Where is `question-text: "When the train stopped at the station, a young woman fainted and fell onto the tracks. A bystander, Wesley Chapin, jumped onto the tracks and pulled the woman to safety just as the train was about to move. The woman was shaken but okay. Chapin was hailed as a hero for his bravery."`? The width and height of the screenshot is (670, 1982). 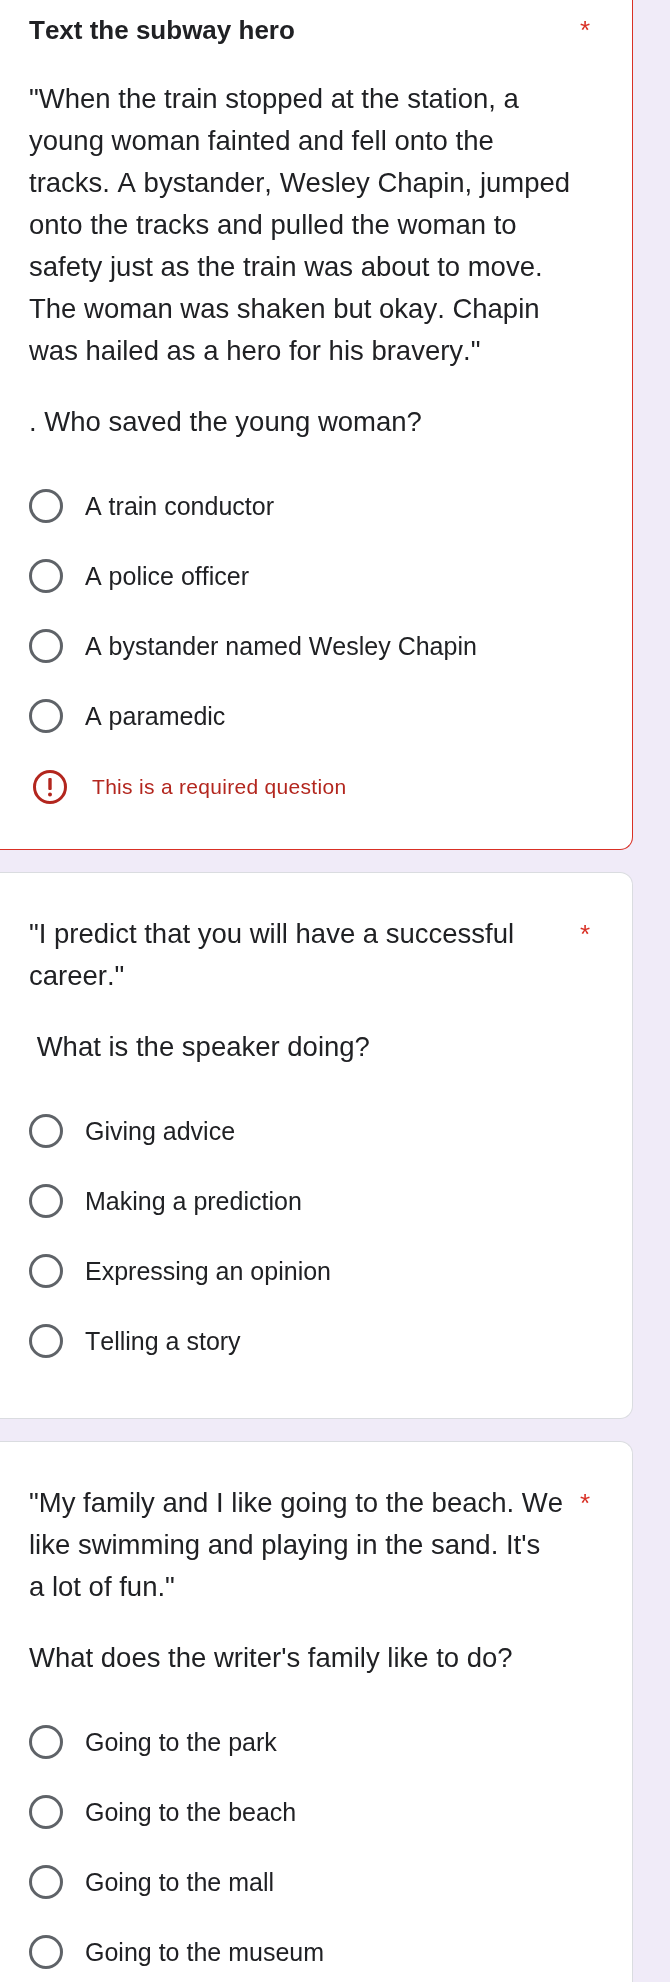 question-text: "When the train stopped at the station, a young woman fainted and fell onto the tracks. A bystander, Wesley Chapin, jumped onto the tracks and pulled the woman to safety just as the train was about to move. The woman was shaken but okay. Chapin was hailed as a hero for his bravery." is located at coordinates (300, 225).